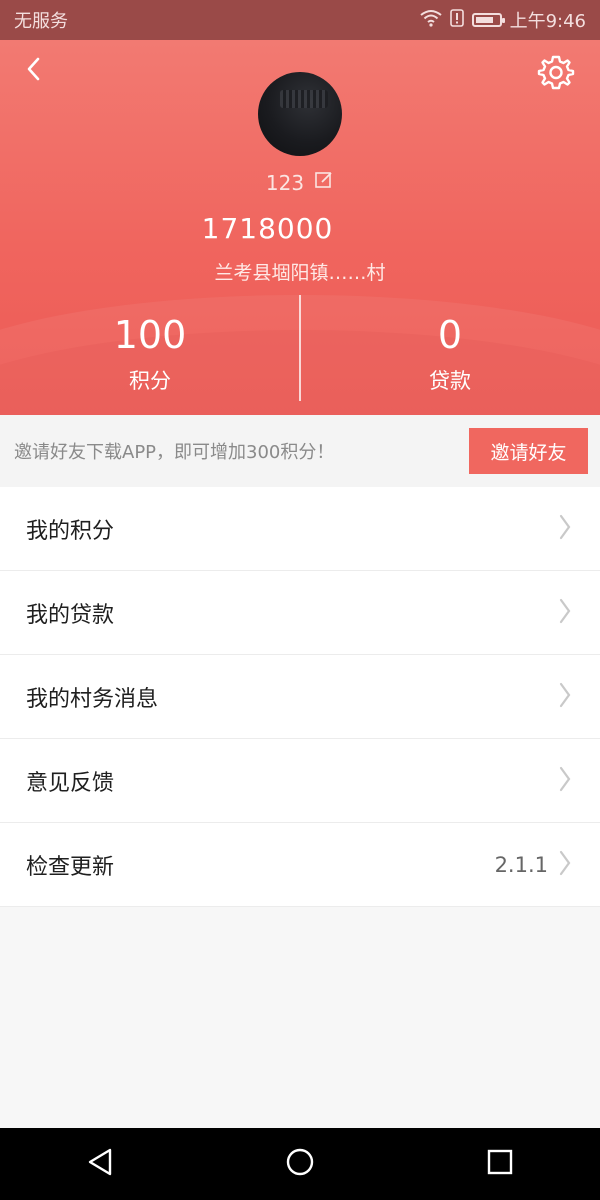  I want to click on menu-item-village-messages: 我的村务消息, so click(300, 697).